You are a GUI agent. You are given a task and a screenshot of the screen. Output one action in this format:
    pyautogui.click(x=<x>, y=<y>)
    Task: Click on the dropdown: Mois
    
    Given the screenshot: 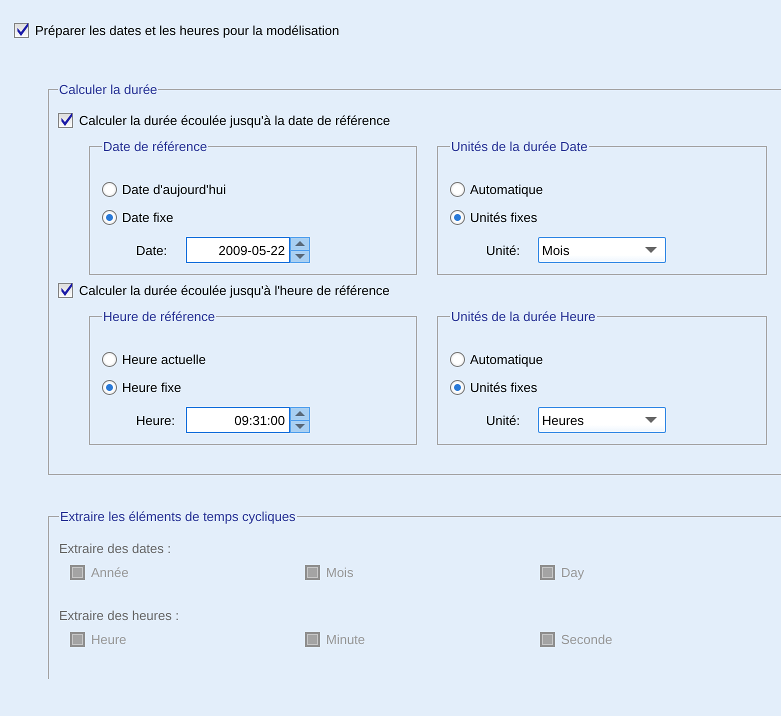 What is the action you would take?
    pyautogui.click(x=602, y=250)
    